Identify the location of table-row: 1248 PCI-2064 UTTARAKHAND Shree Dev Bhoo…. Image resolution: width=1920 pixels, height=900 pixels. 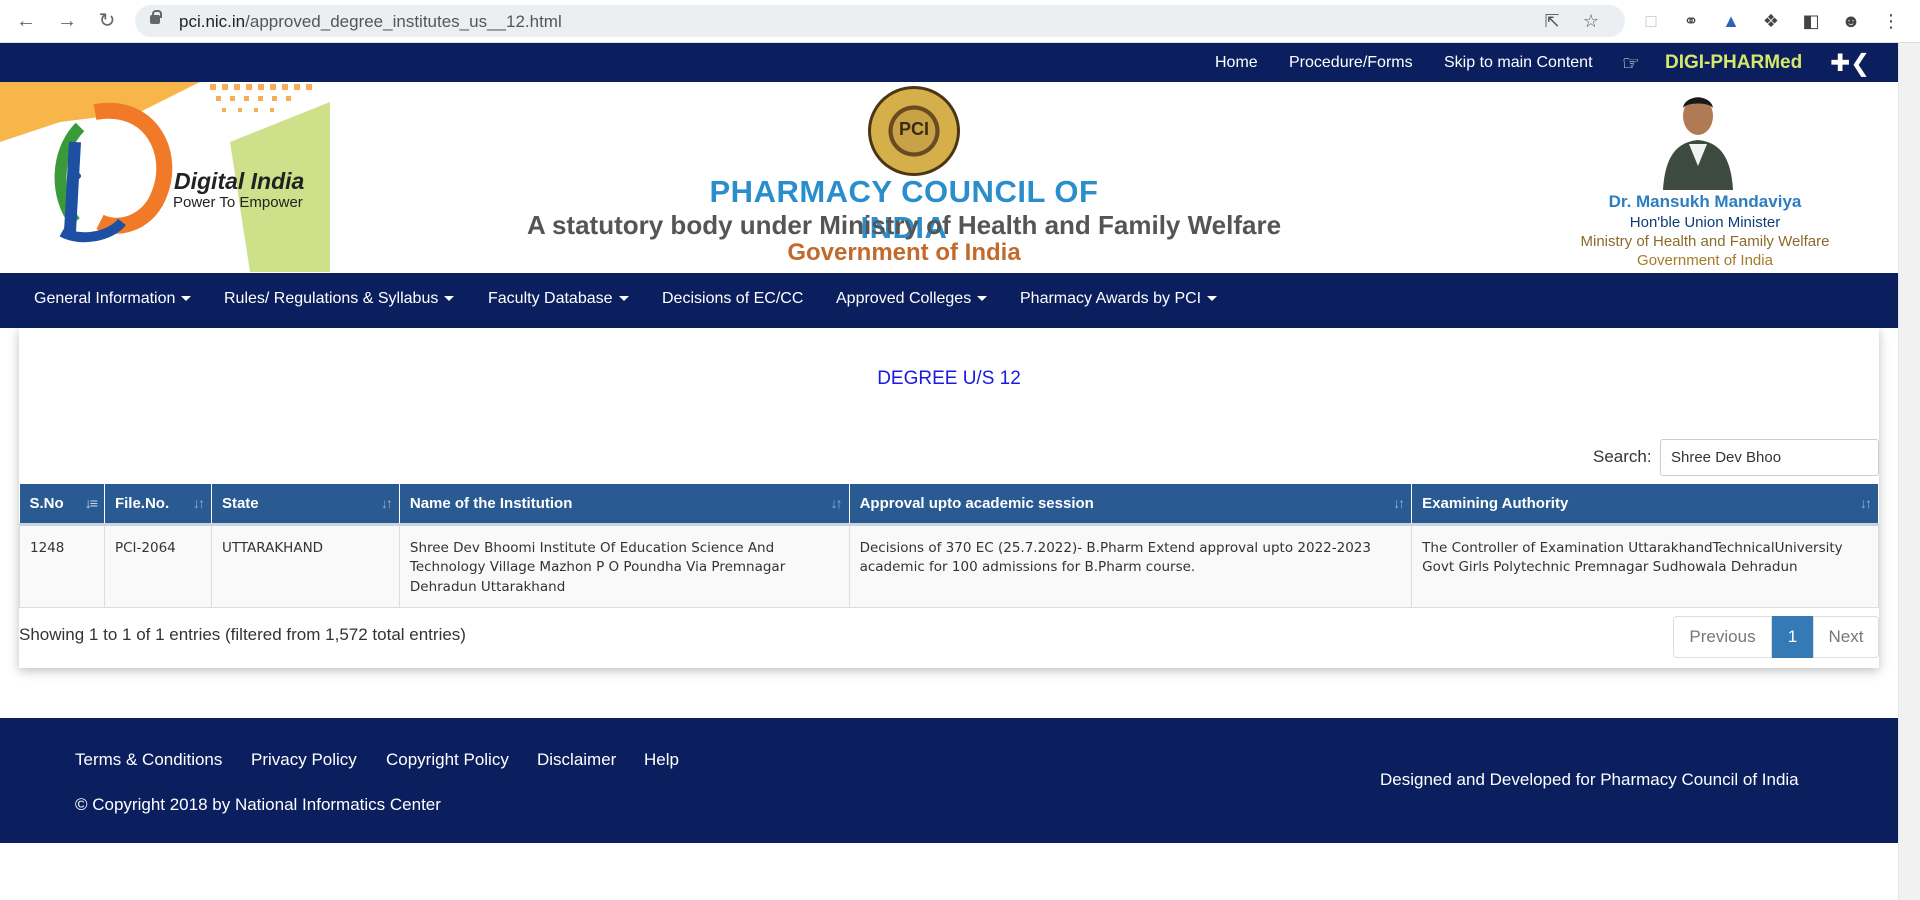
(949, 565).